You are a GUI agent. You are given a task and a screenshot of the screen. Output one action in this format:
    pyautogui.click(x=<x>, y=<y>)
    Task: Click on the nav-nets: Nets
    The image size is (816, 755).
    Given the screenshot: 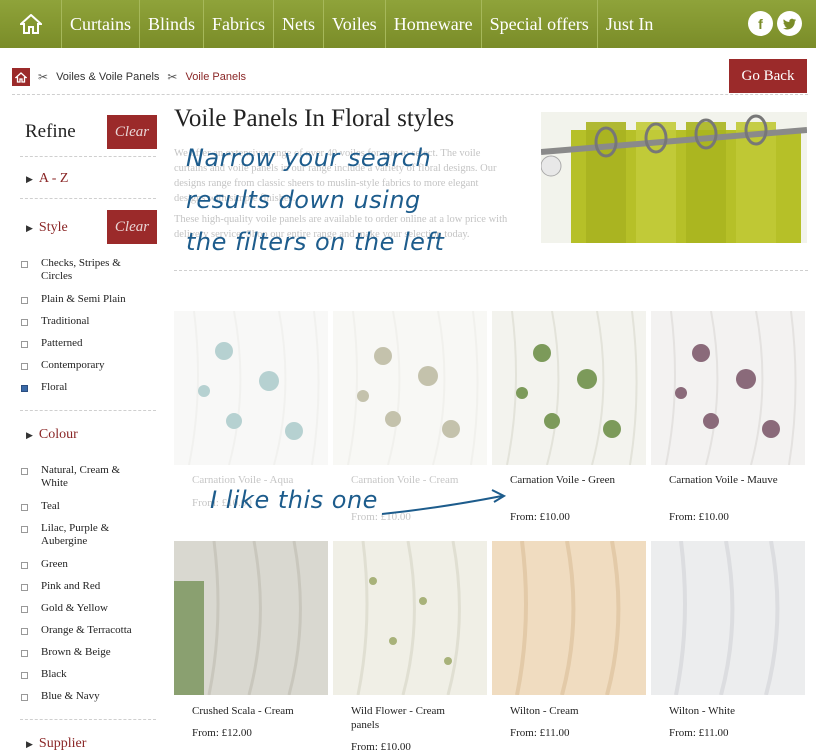 What is the action you would take?
    pyautogui.click(x=299, y=24)
    